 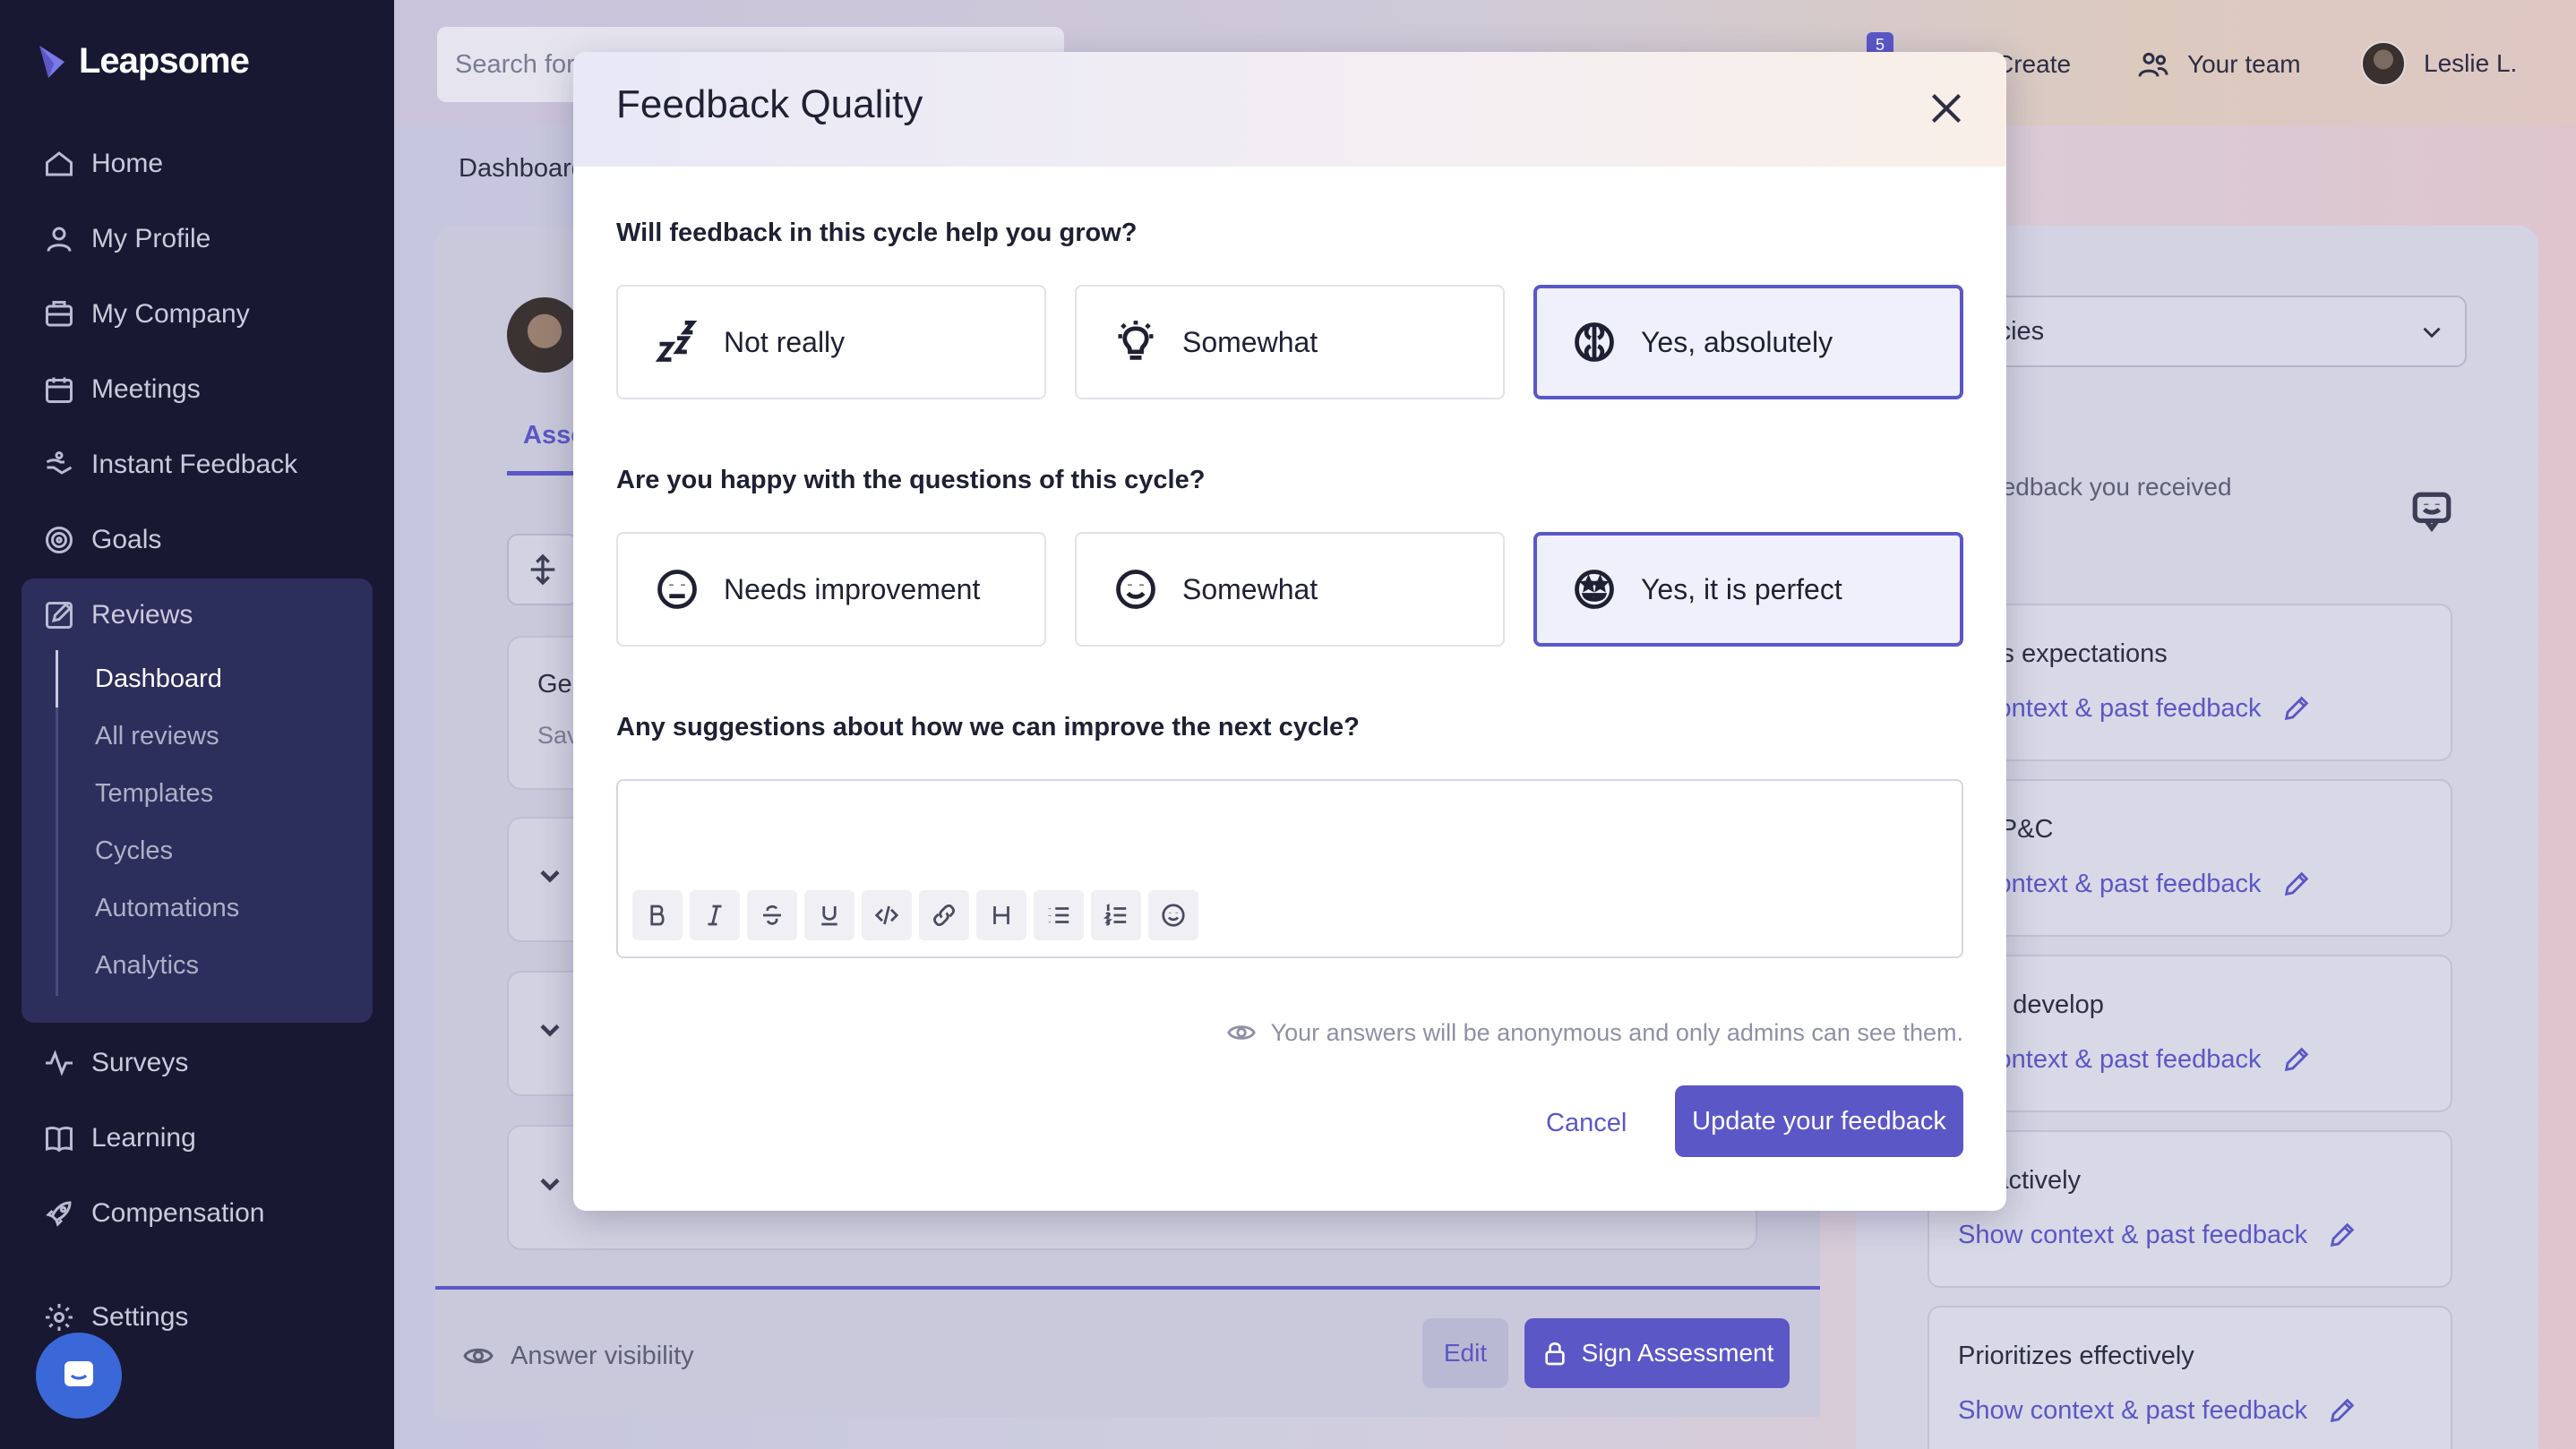 I want to click on eye-icon, so click(x=478, y=1356).